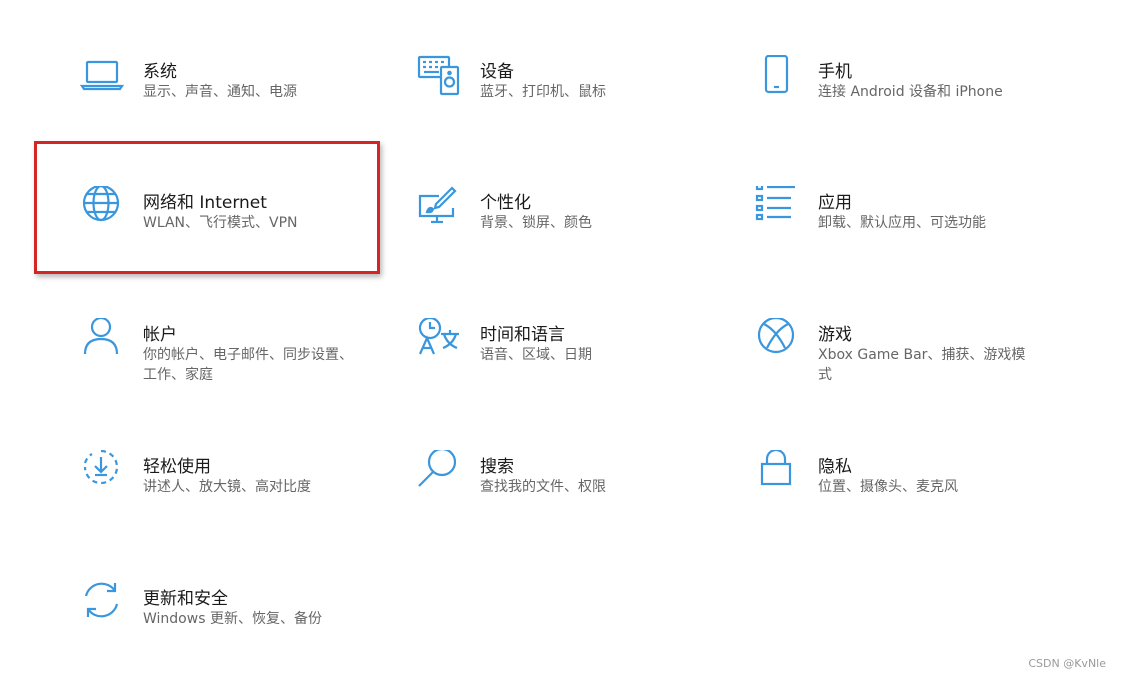 The image size is (1122, 678). I want to click on tile-description: 位置、摄像头、麦克风, so click(888, 487).